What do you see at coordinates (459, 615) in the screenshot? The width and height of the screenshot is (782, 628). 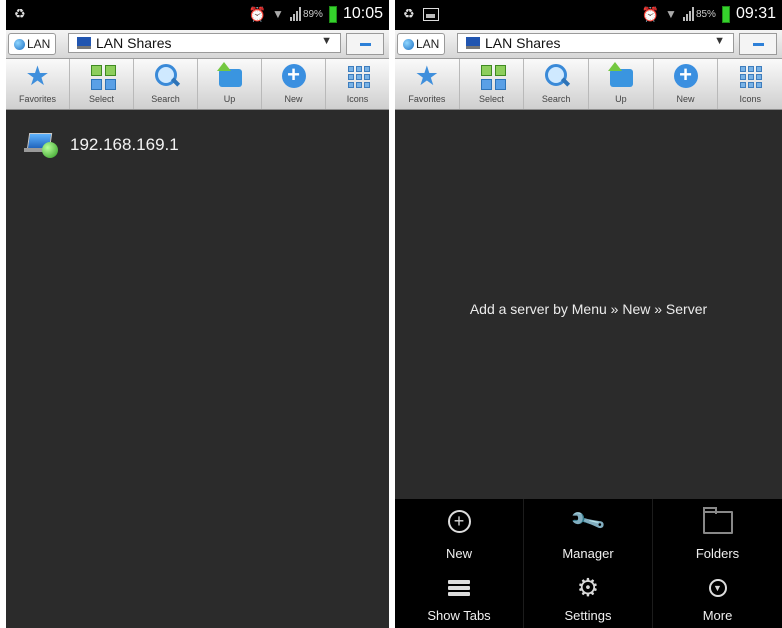 I see `menu-item-label: Show Tabs` at bounding box center [459, 615].